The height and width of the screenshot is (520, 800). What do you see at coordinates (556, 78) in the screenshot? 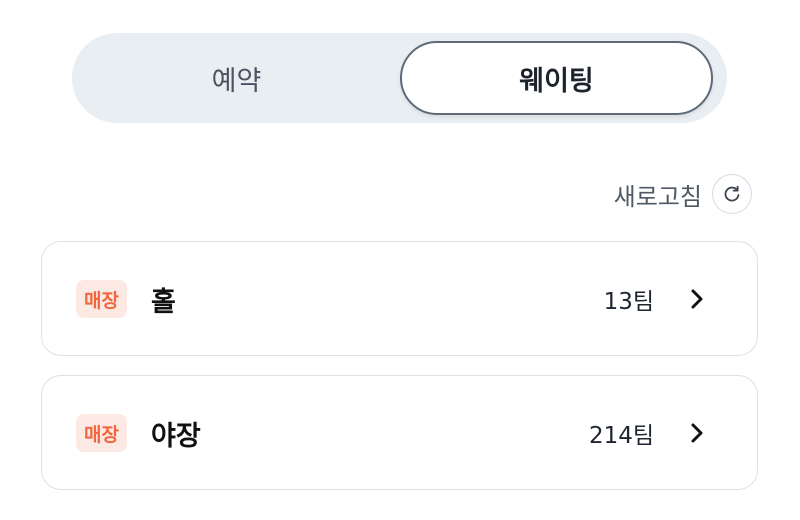
I see `tab-waiting: 웨이팅` at bounding box center [556, 78].